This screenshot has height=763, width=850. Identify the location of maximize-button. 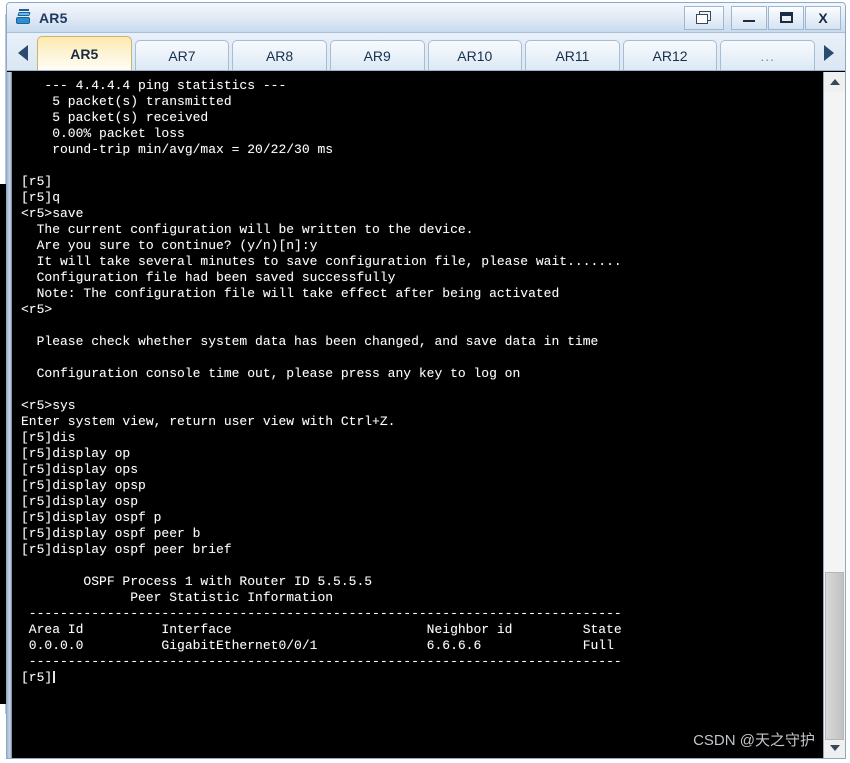
(786, 17).